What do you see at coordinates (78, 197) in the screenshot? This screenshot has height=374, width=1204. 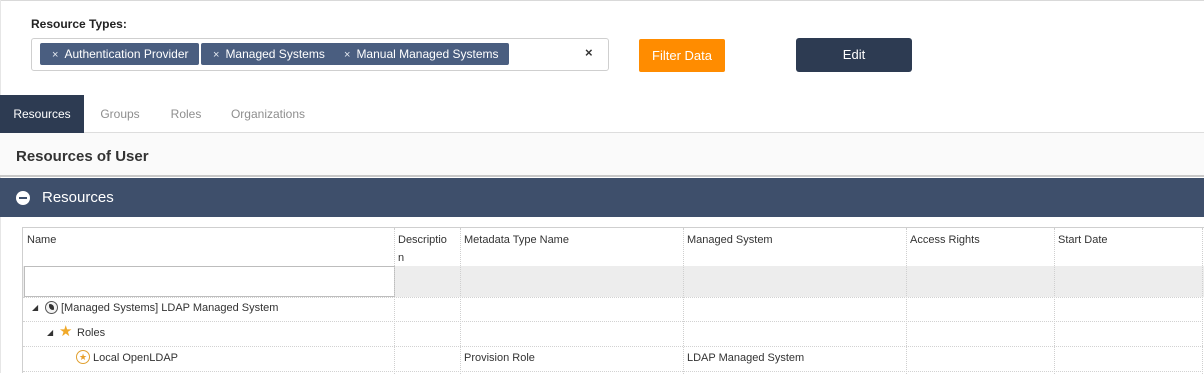 I see `panel-title: Resources` at bounding box center [78, 197].